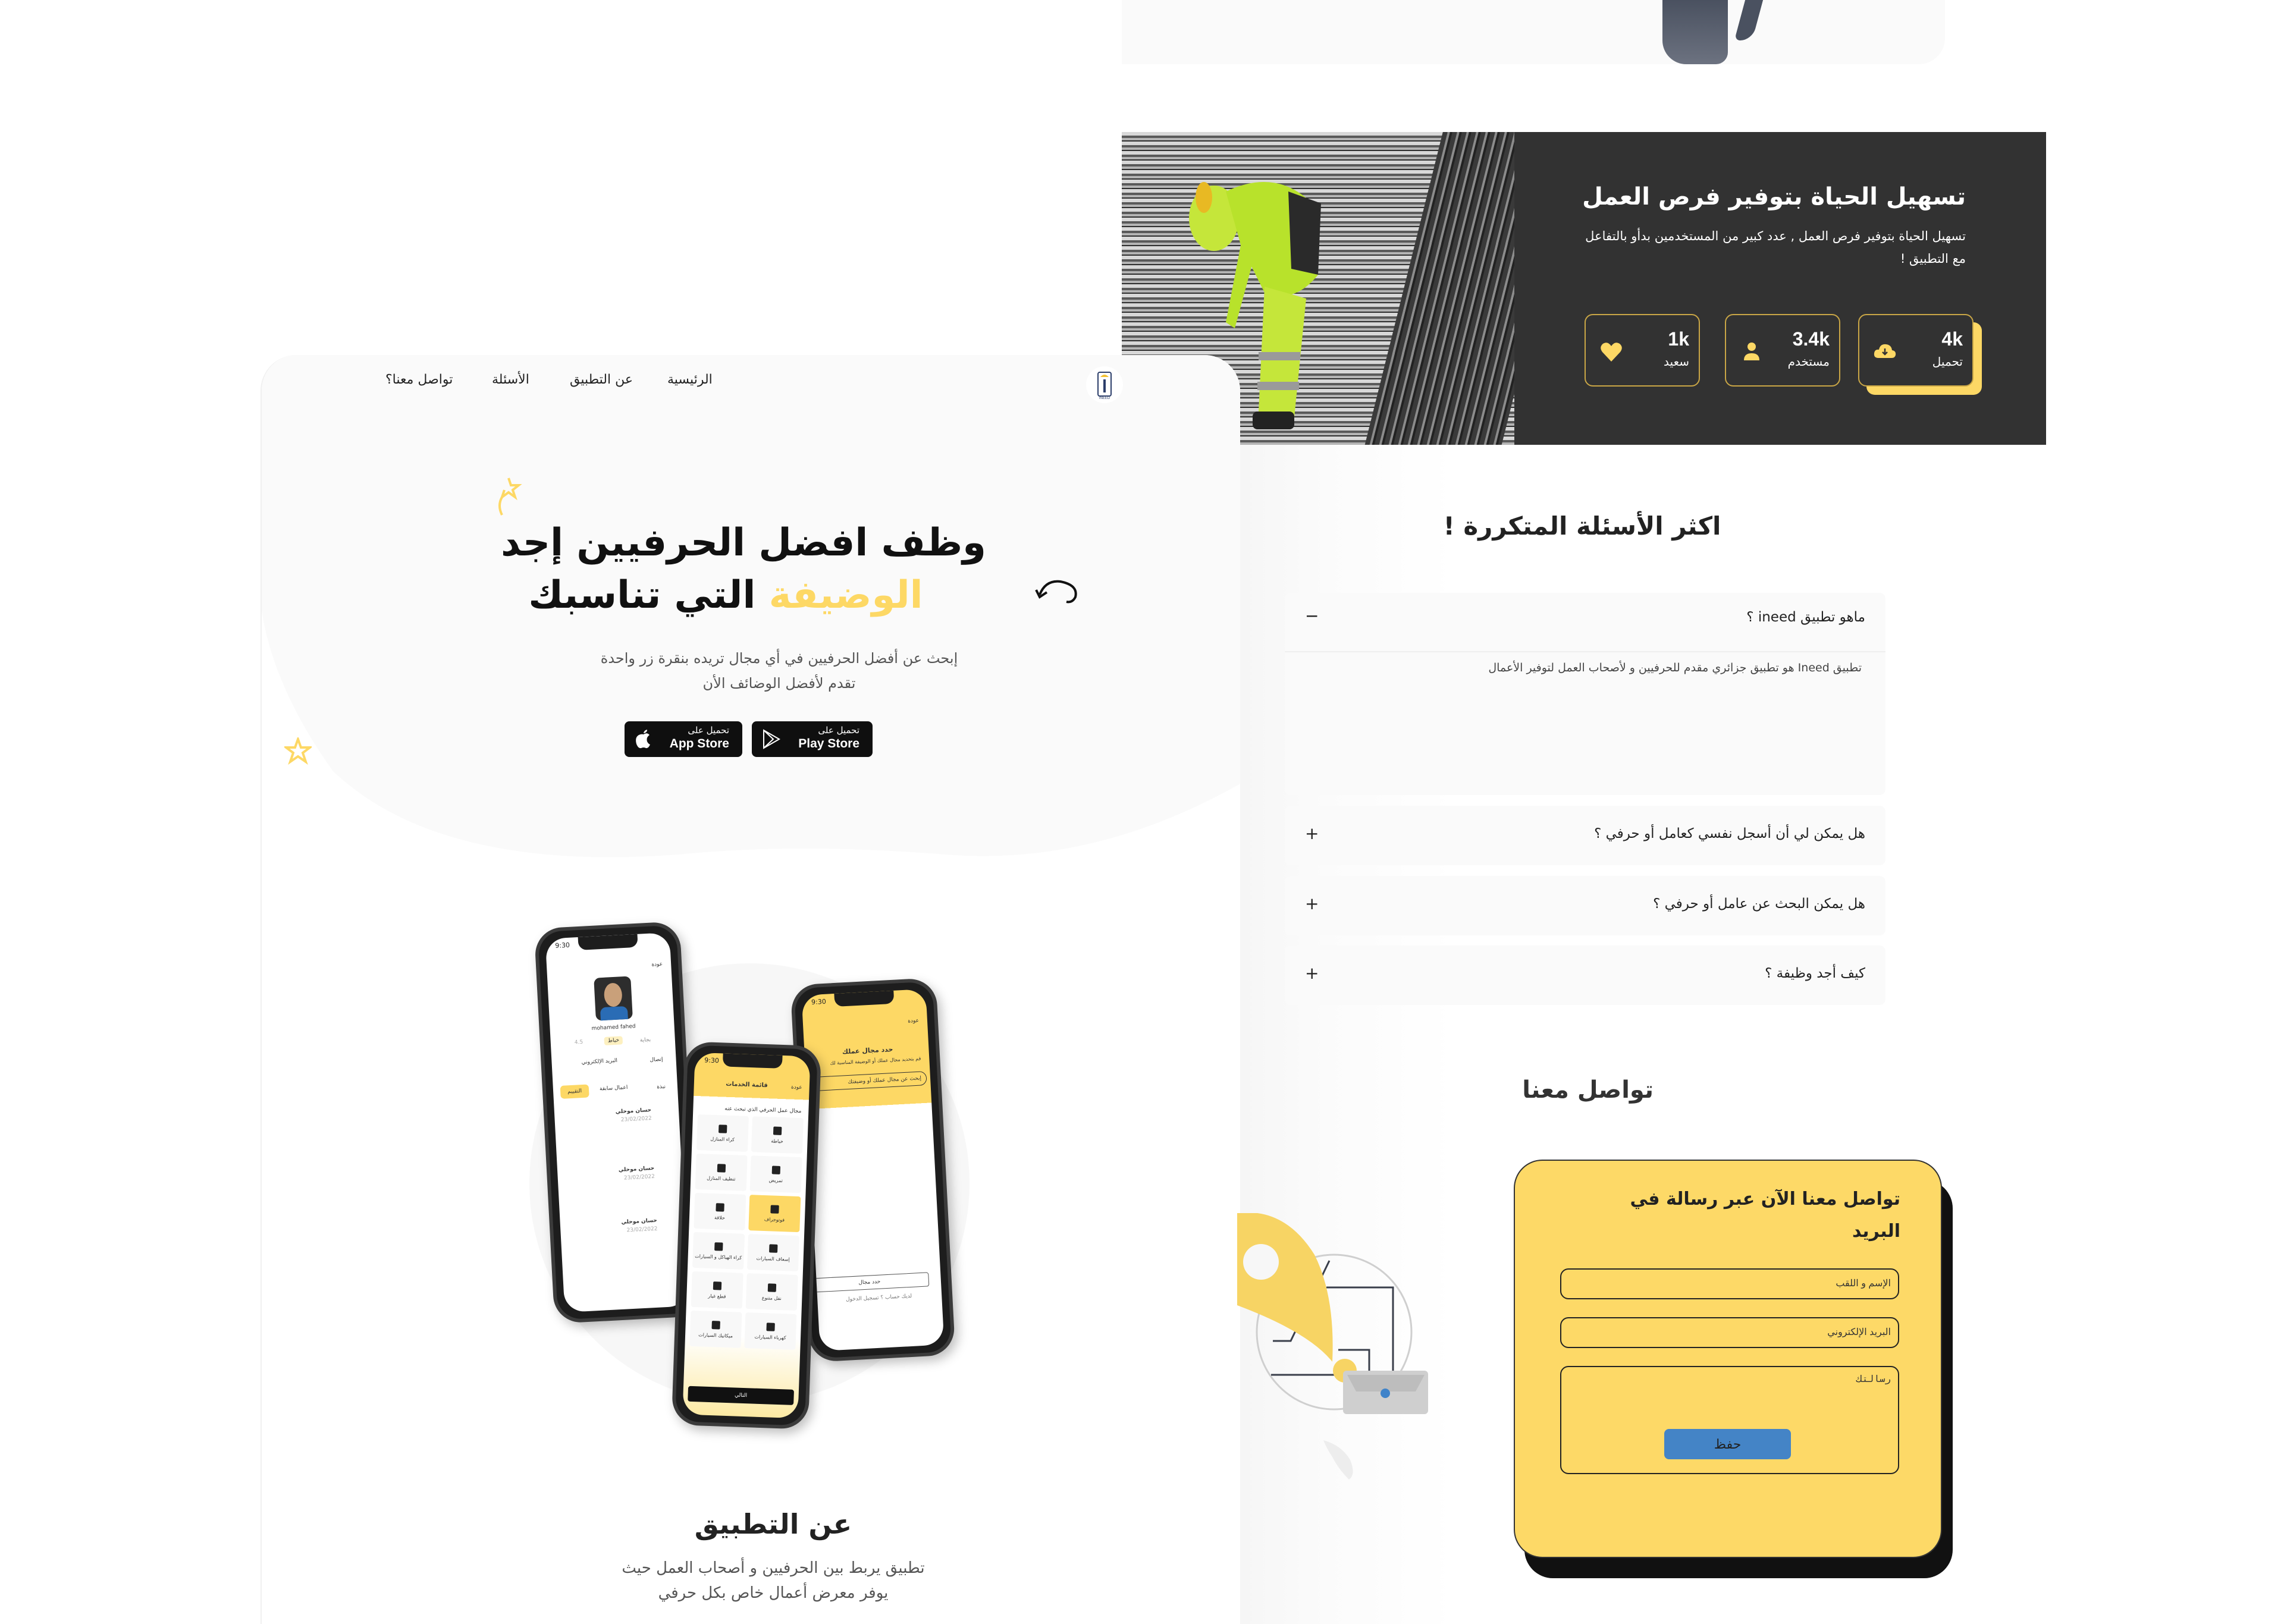 The width and height of the screenshot is (2284, 1624). What do you see at coordinates (1952, 339) in the screenshot?
I see `stat-value: 4k` at bounding box center [1952, 339].